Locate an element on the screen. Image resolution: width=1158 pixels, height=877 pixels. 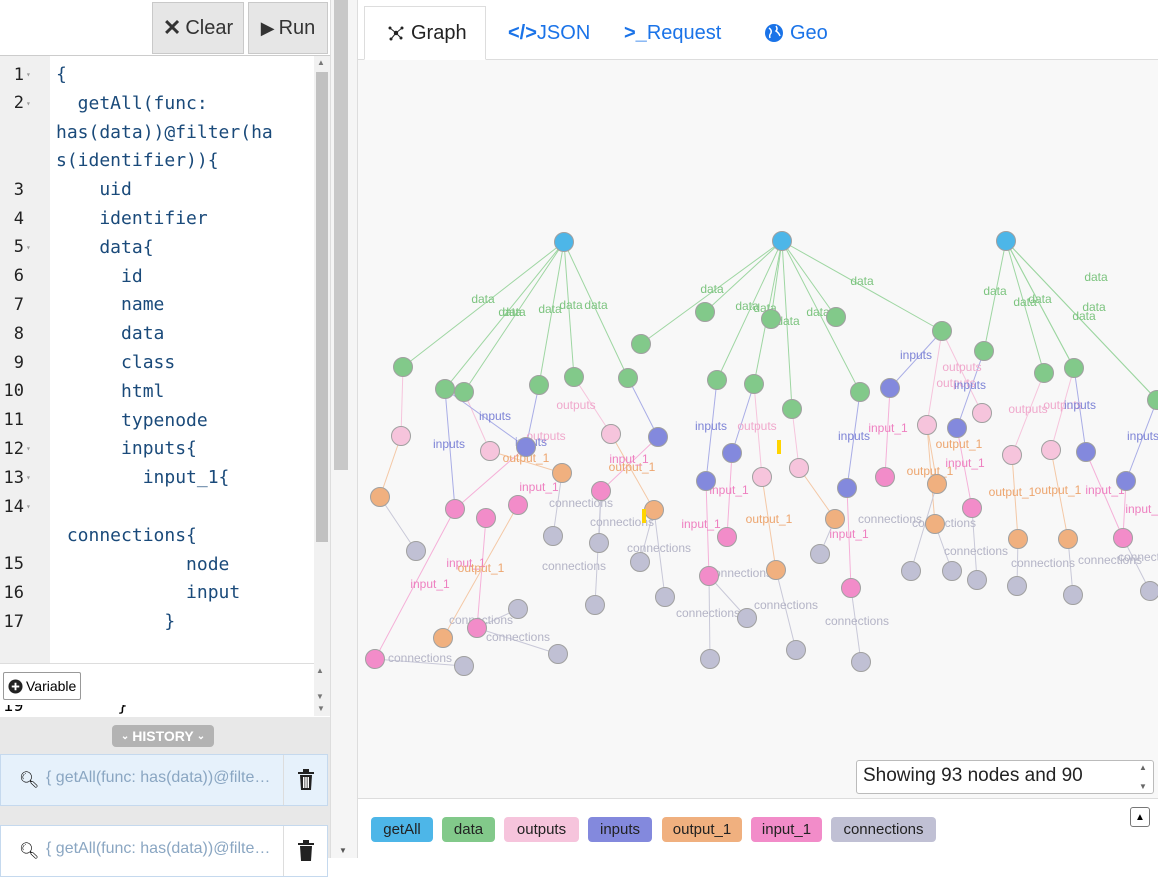
legend-item: input_1 is located at coordinates (786, 829).